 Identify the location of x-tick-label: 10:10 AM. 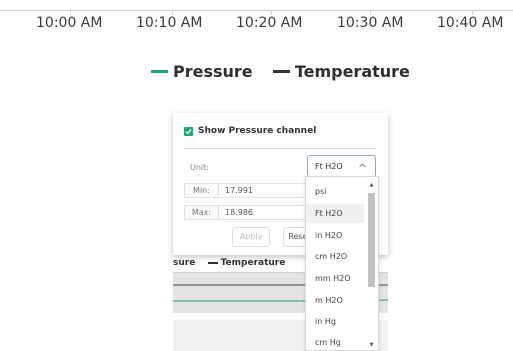
(169, 23).